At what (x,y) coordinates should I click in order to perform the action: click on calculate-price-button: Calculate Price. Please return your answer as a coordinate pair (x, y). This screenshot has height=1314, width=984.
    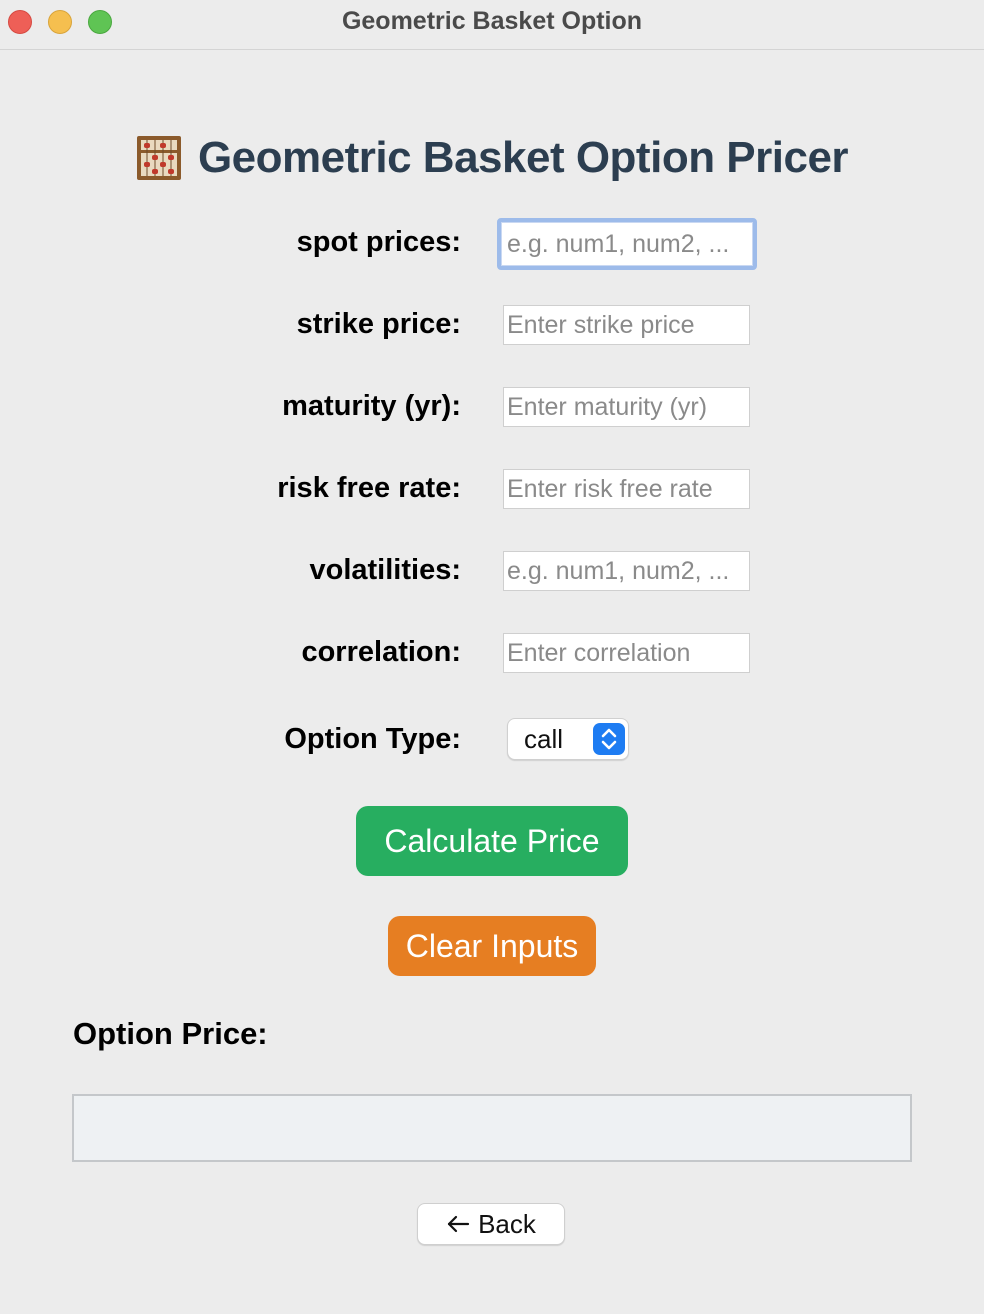
    Looking at the image, I should click on (492, 841).